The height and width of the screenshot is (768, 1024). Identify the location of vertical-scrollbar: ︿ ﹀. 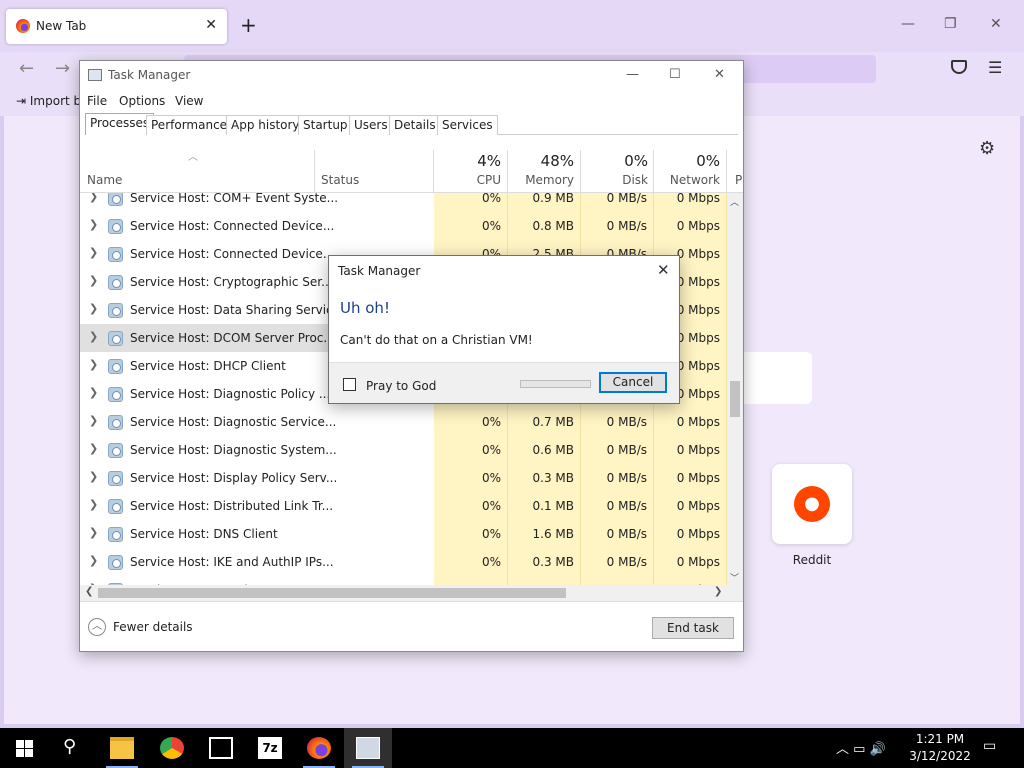
(735, 389).